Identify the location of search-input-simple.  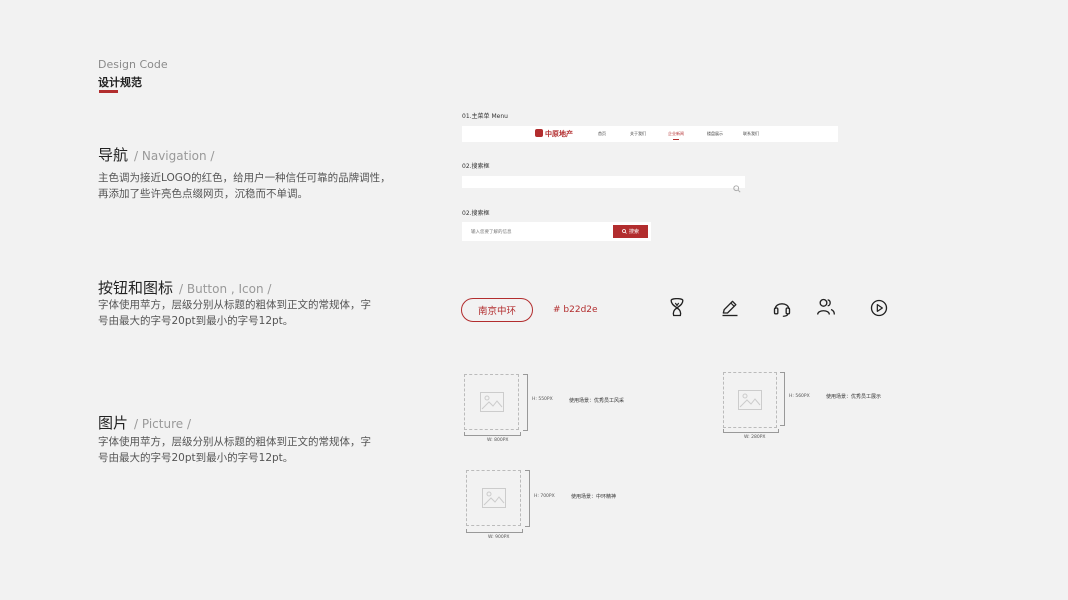
(603, 184).